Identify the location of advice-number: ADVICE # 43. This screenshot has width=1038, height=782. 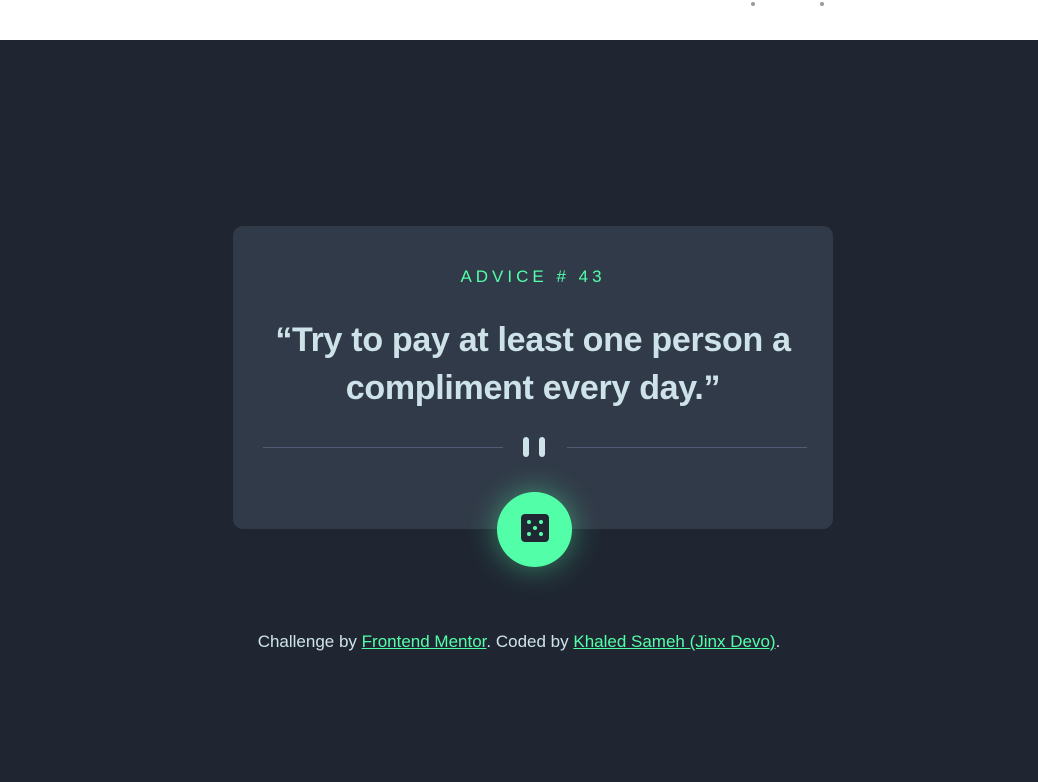
(533, 276).